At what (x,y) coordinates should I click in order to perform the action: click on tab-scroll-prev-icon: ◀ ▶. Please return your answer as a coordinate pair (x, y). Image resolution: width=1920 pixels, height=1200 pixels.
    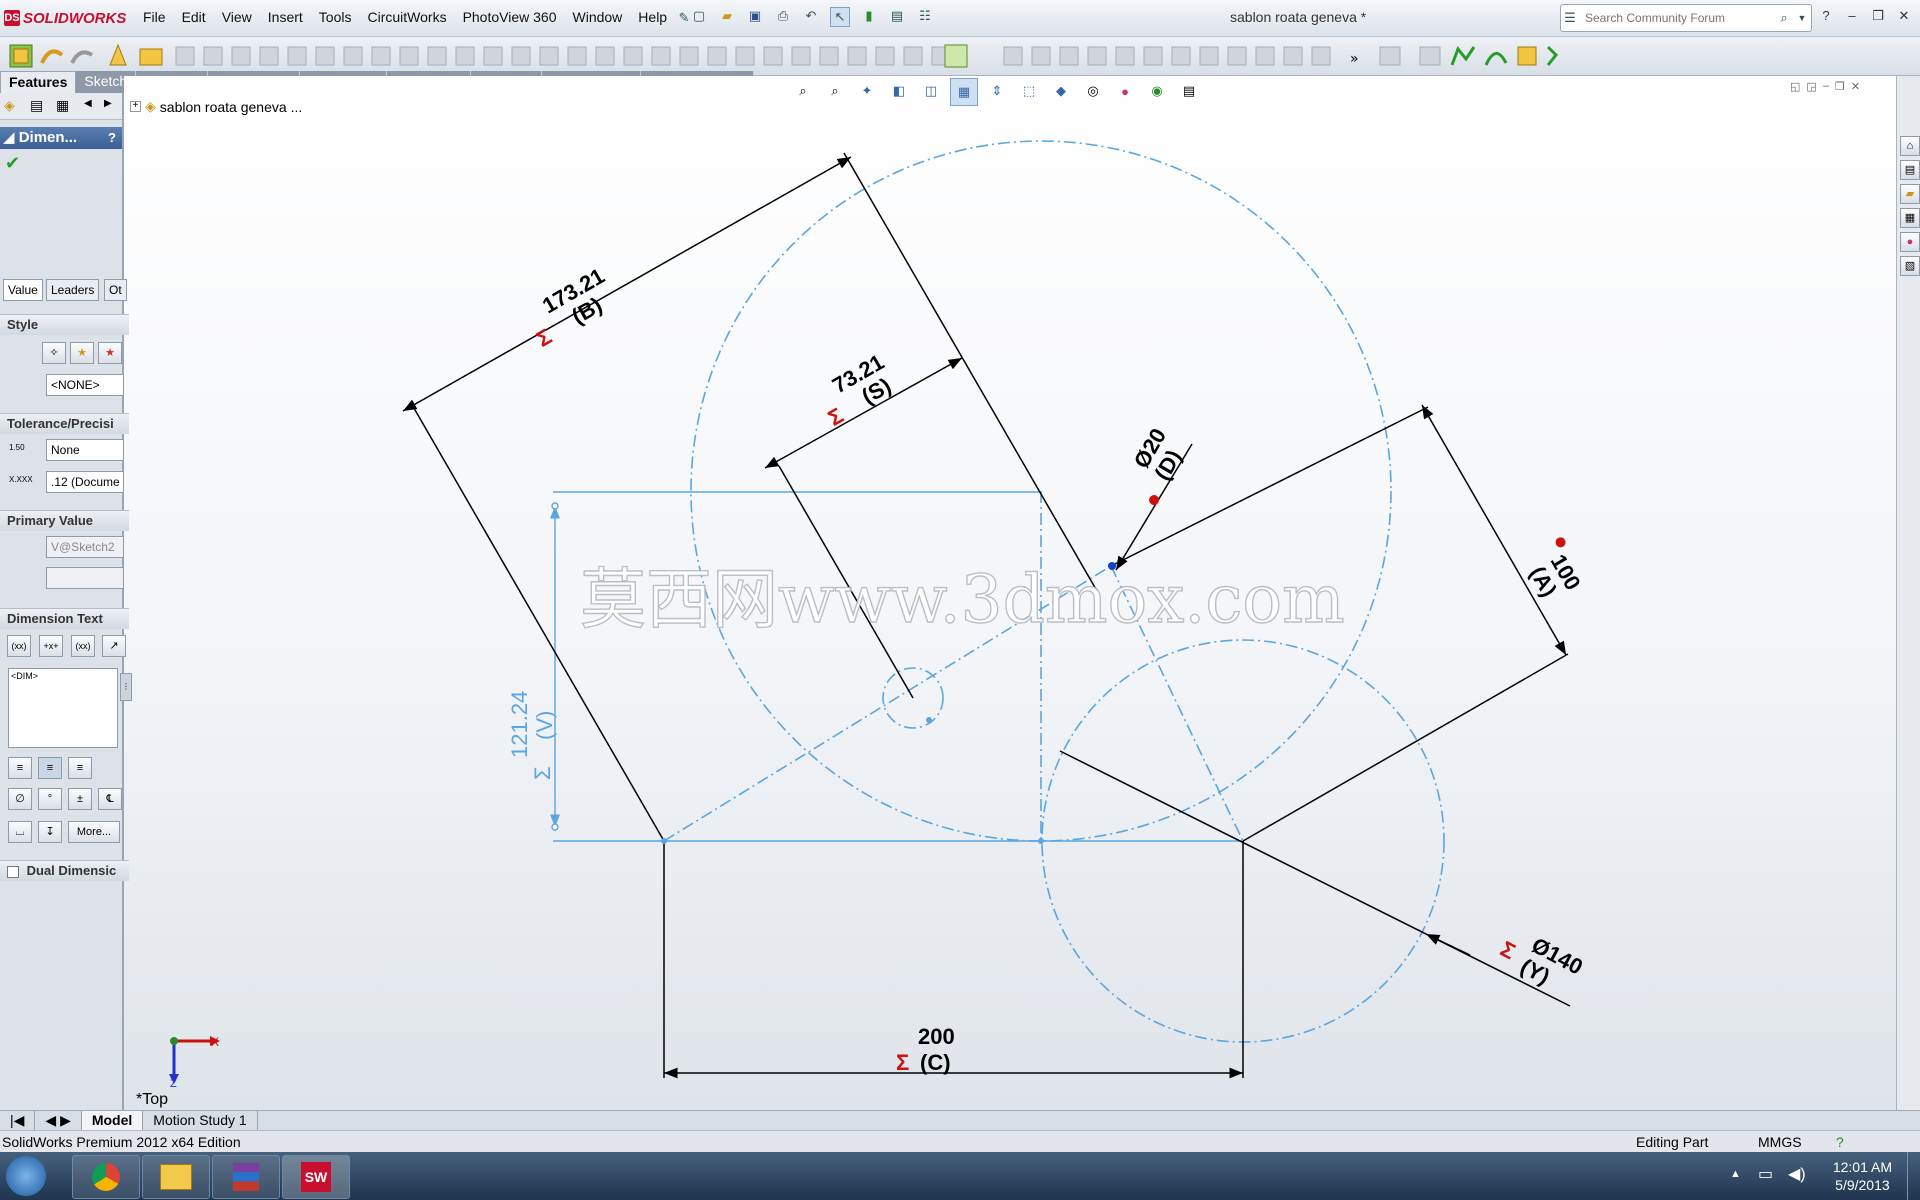
    Looking at the image, I should click on (58, 1121).